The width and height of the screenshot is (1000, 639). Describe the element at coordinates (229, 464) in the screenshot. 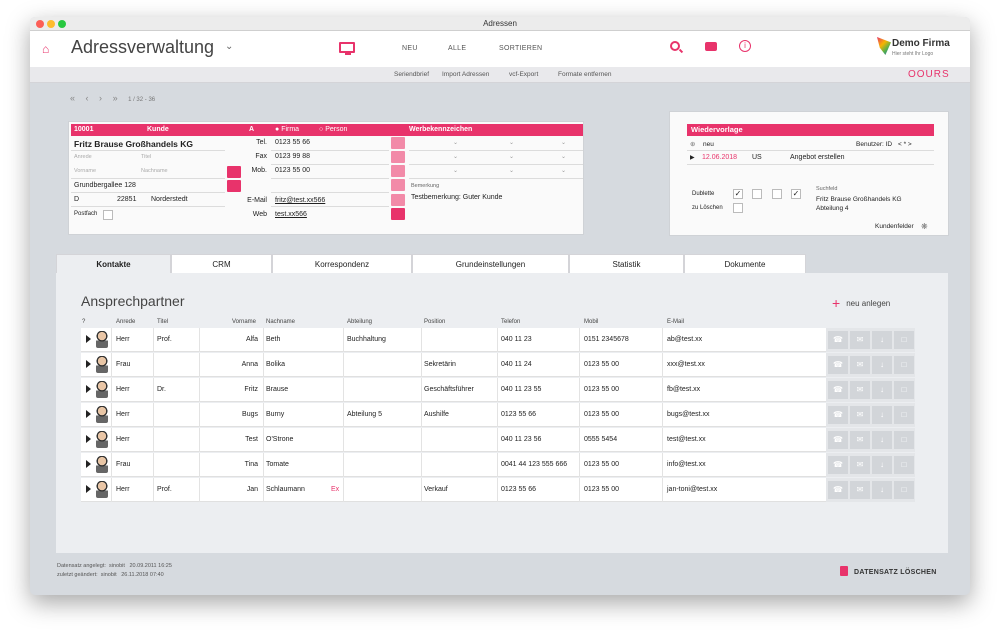

I see `cell-vorname: Tina` at that location.